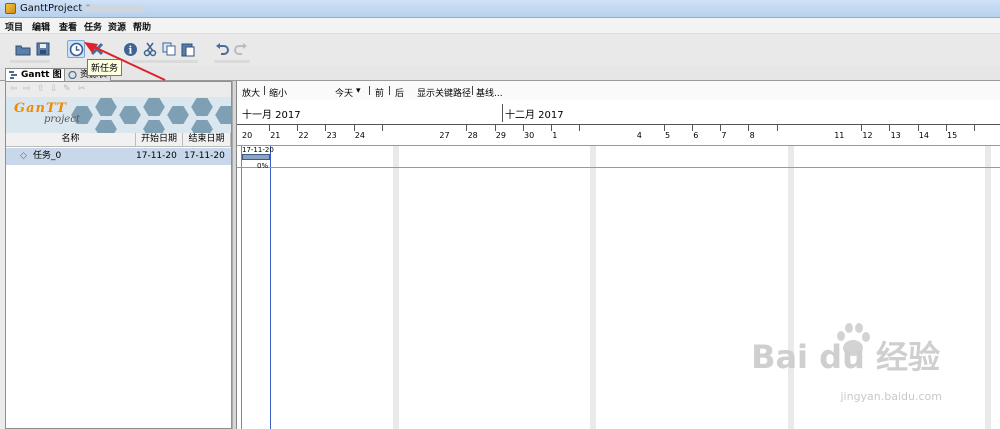 The width and height of the screenshot is (1000, 429). Describe the element at coordinates (270, 287) in the screenshot. I see `today-line` at that location.